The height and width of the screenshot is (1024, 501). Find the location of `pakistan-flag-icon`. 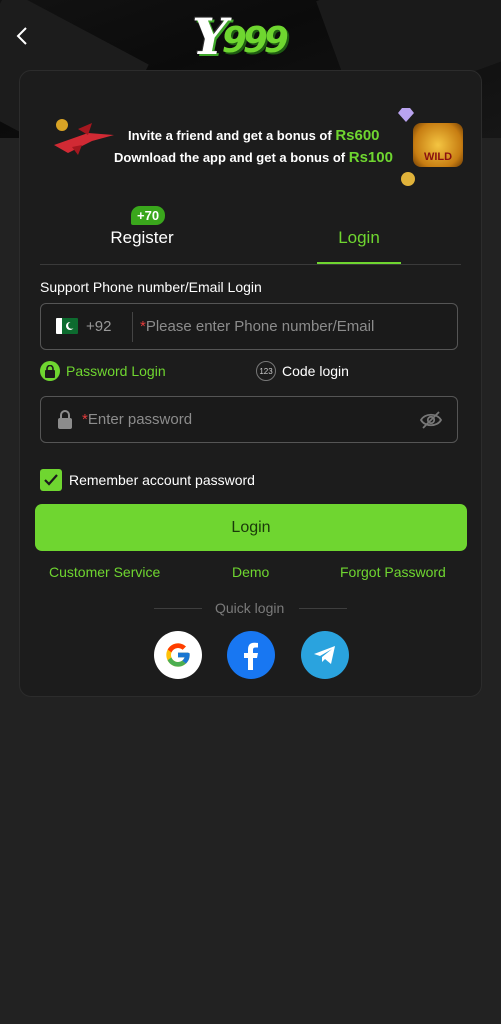

pakistan-flag-icon is located at coordinates (67, 326).